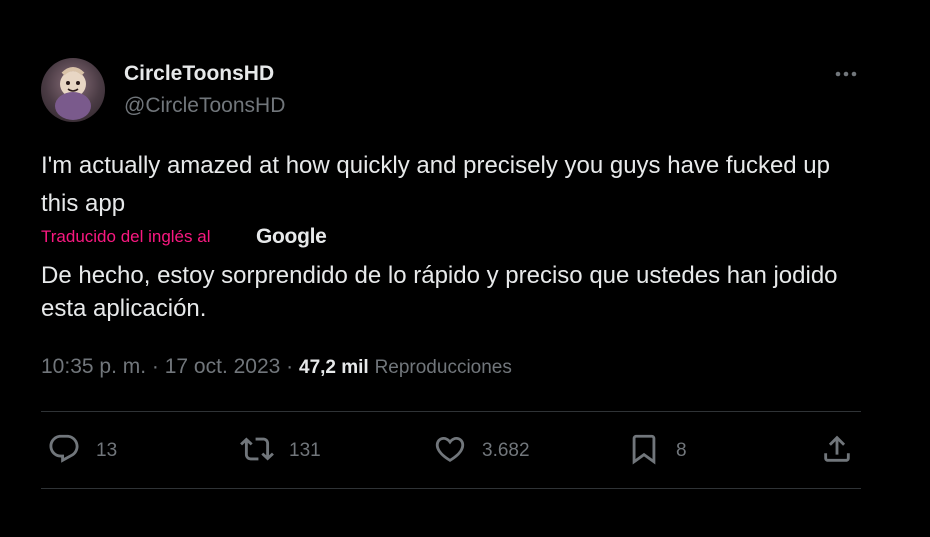 This screenshot has width=930, height=537. Describe the element at coordinates (280, 451) in the screenshot. I see `repost-button: 131` at that location.